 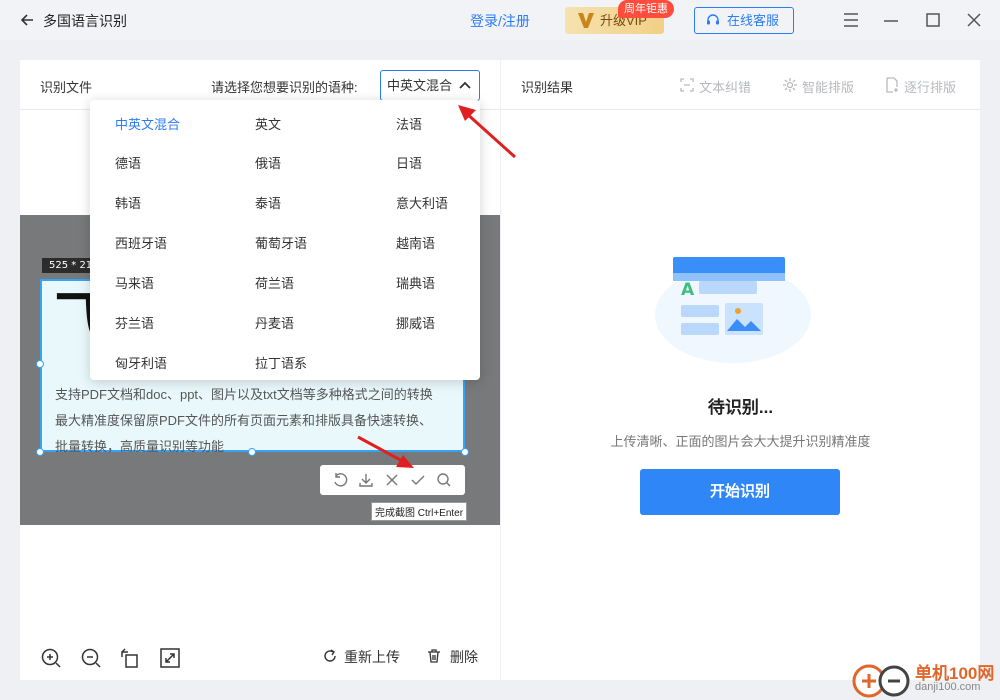 What do you see at coordinates (244, 420) in the screenshot?
I see `preview-text-line: 最大精准度保留原PDF文件的所有页面元素和排版具备快速转换、` at bounding box center [244, 420].